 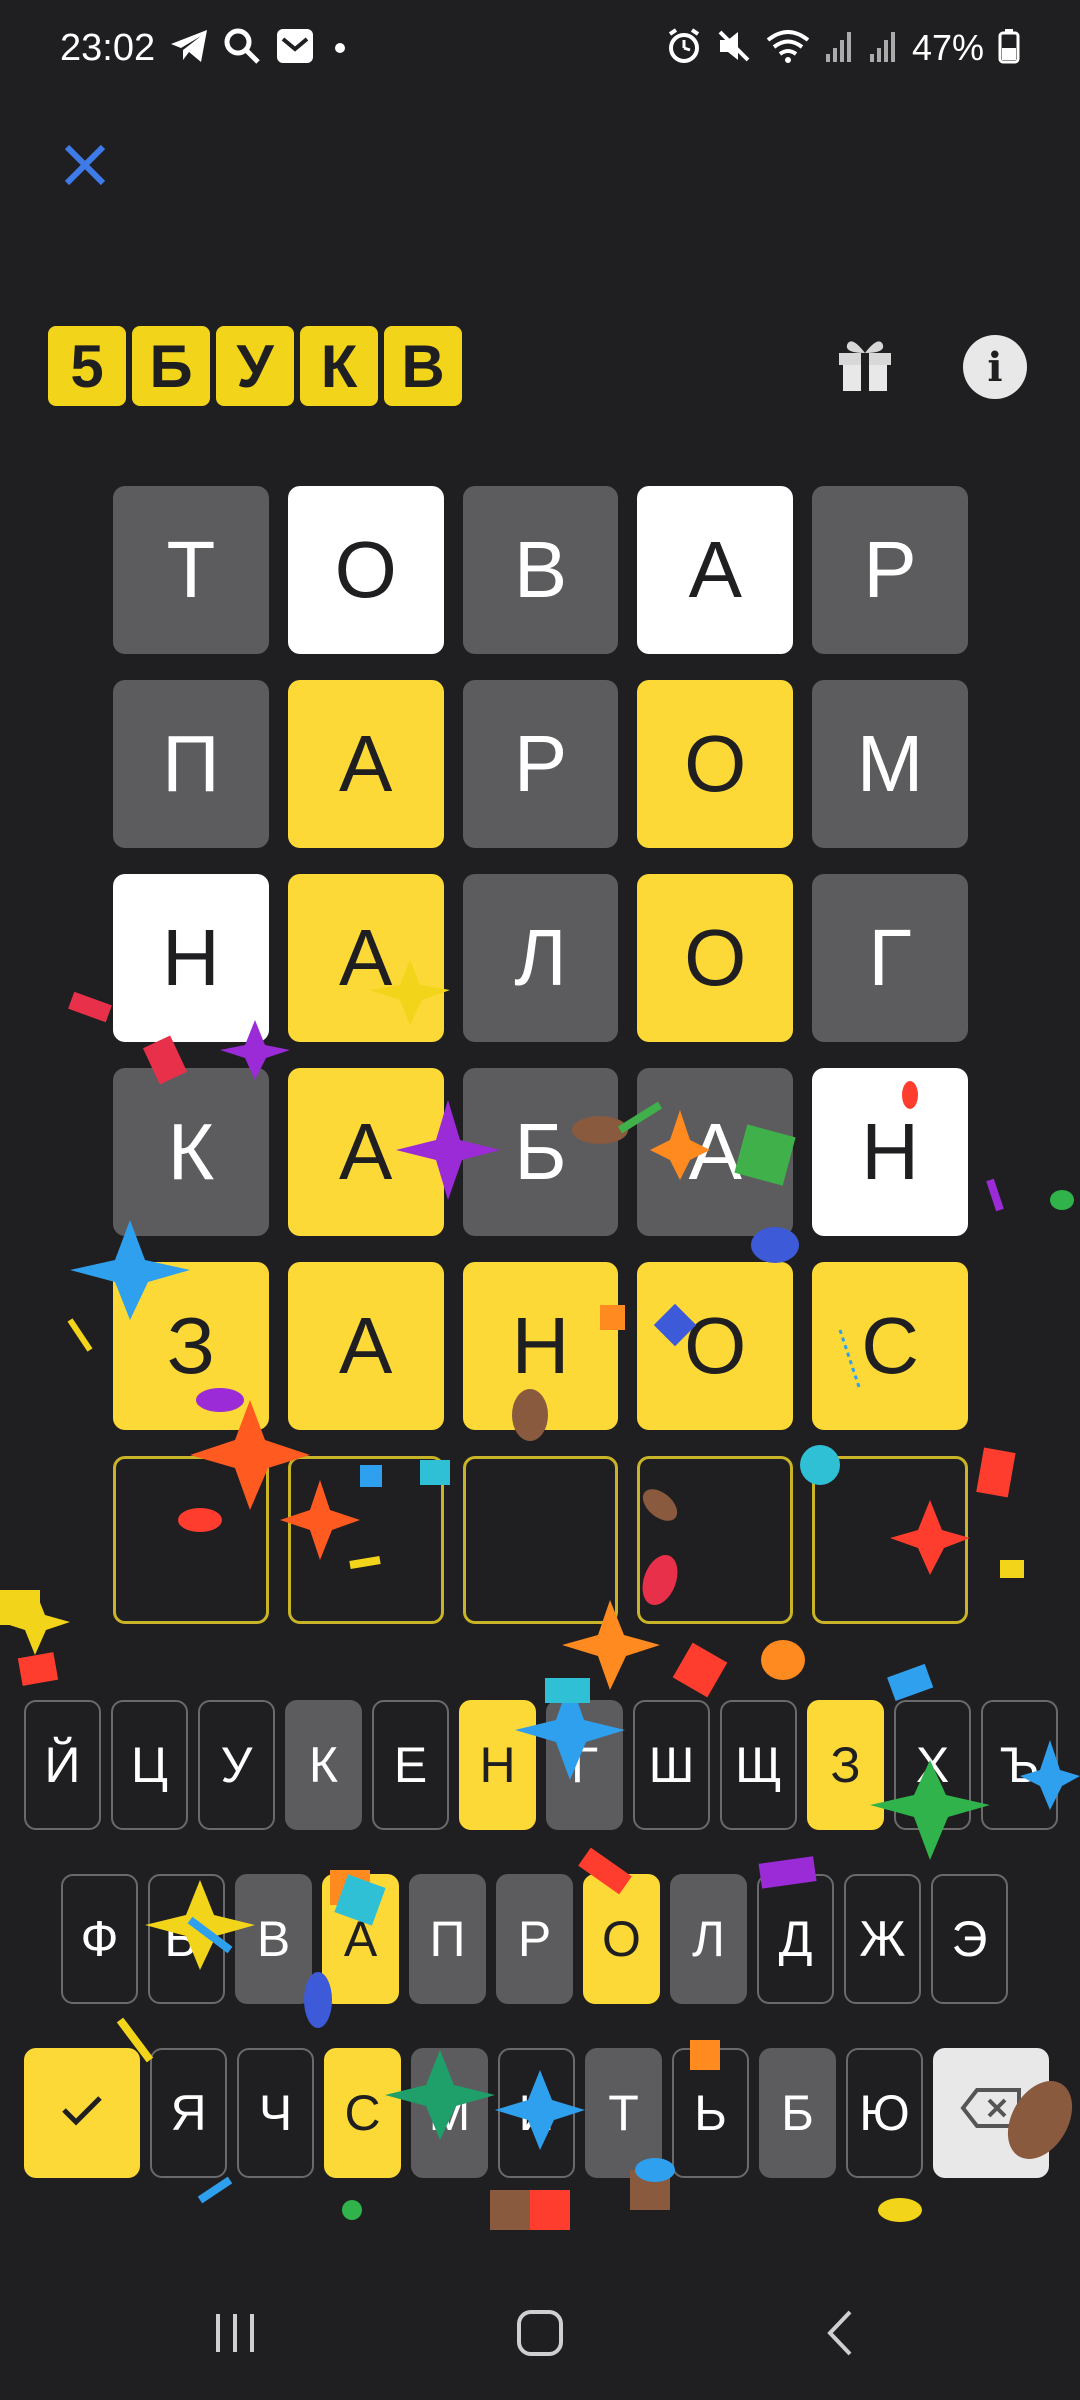 I want to click on board-tile: З, so click(x=191, y=1346).